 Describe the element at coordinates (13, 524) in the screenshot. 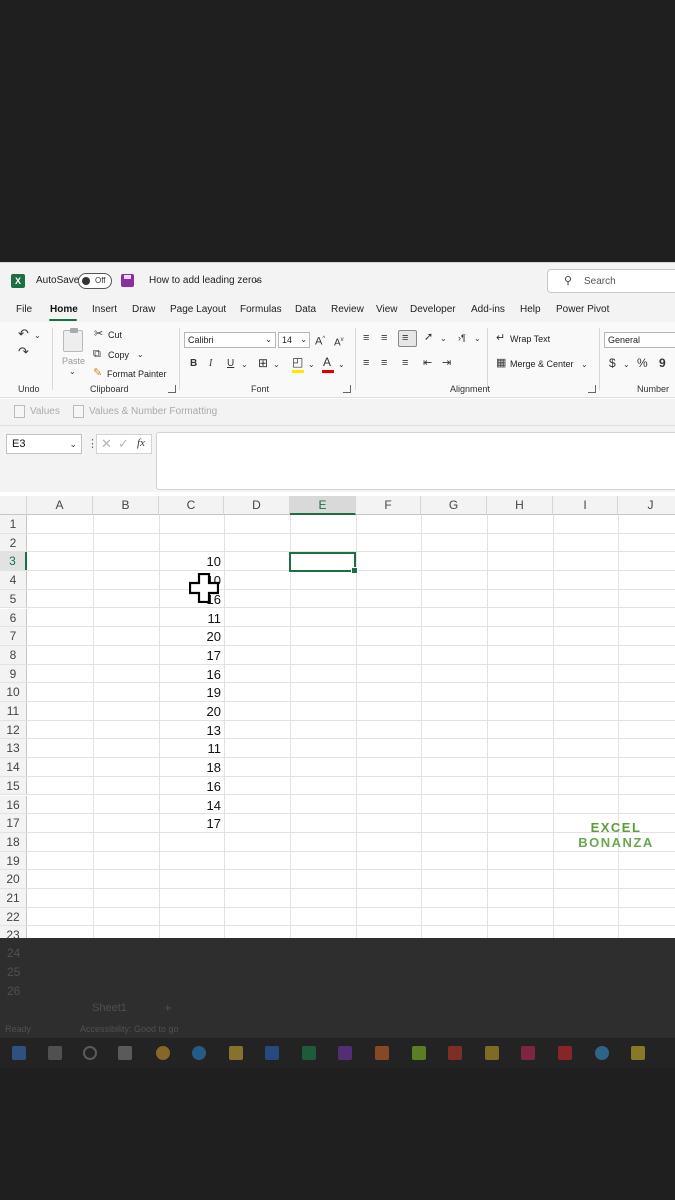

I see `row-header: 1` at that location.